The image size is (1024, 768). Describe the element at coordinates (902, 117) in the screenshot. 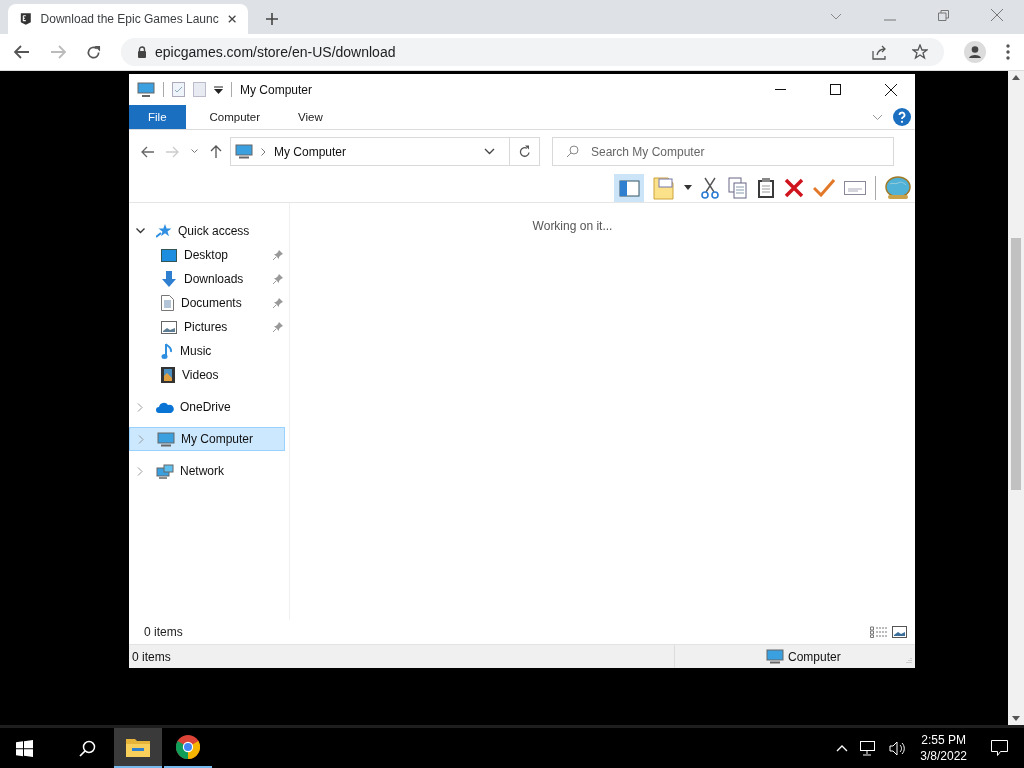

I see `help-icon` at that location.